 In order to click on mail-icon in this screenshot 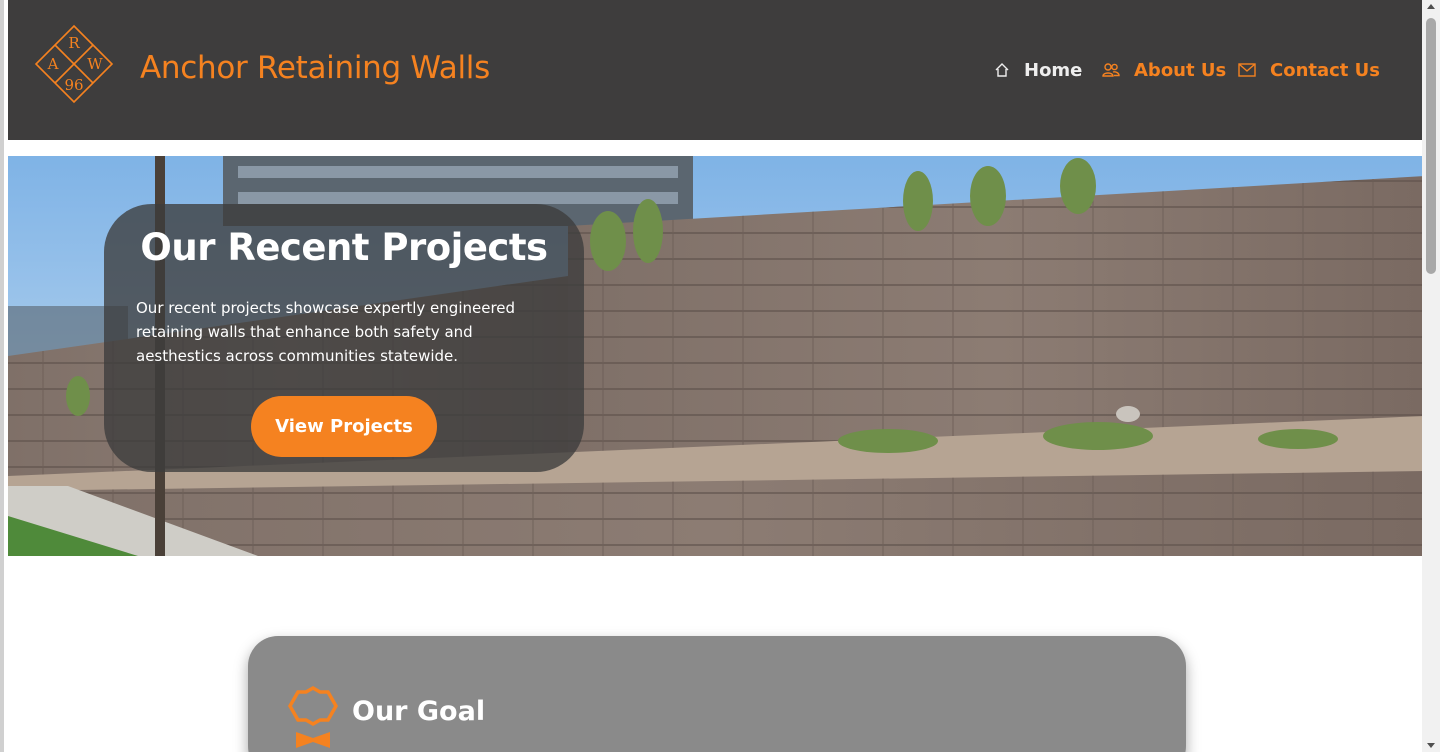, I will do `click(1247, 70)`.